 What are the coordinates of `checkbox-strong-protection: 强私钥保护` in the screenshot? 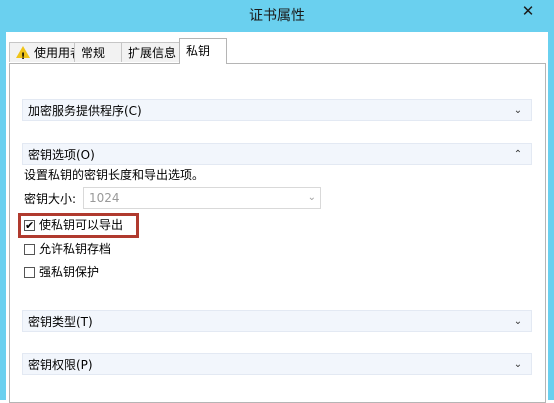 It's located at (61, 272).